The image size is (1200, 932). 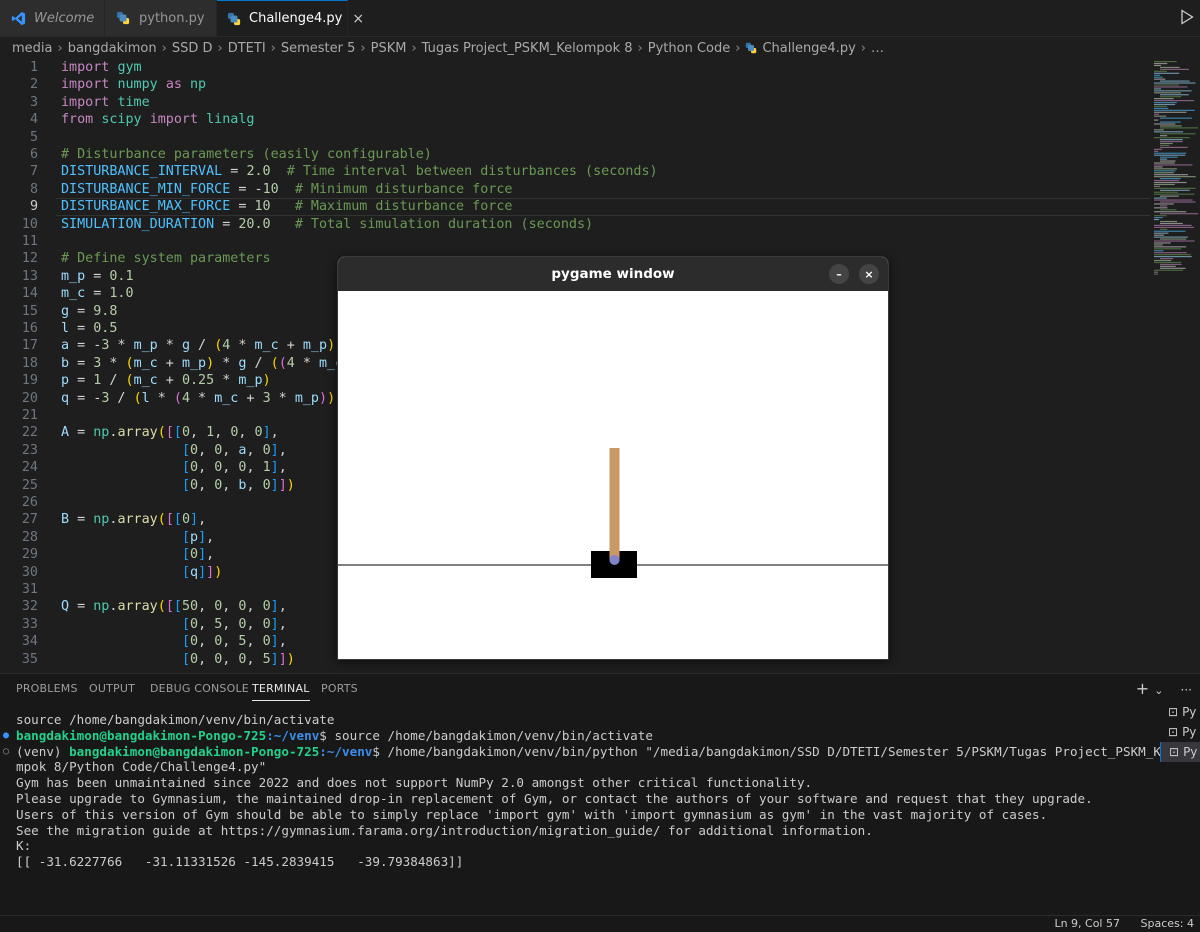 I want to click on code-text: # Define system parameters, so click(x=166, y=259).